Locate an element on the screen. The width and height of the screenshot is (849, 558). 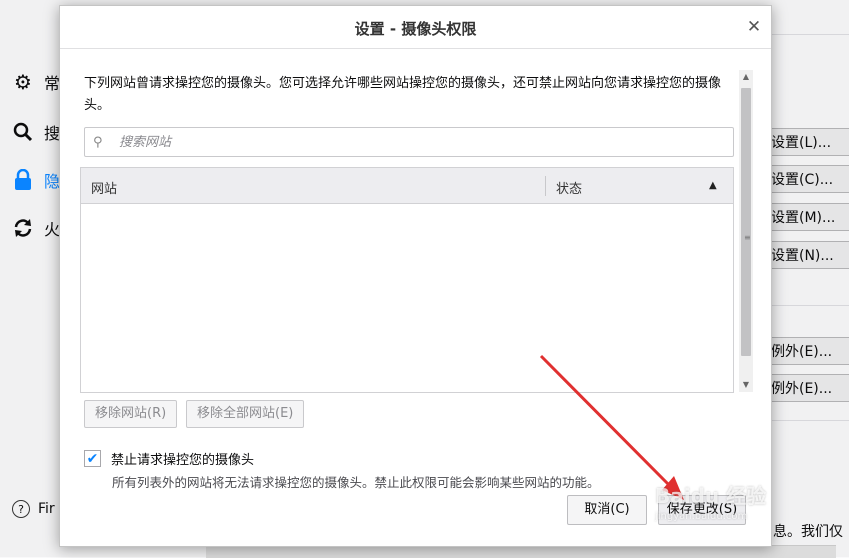
search-icon is located at coordinates (23, 132).